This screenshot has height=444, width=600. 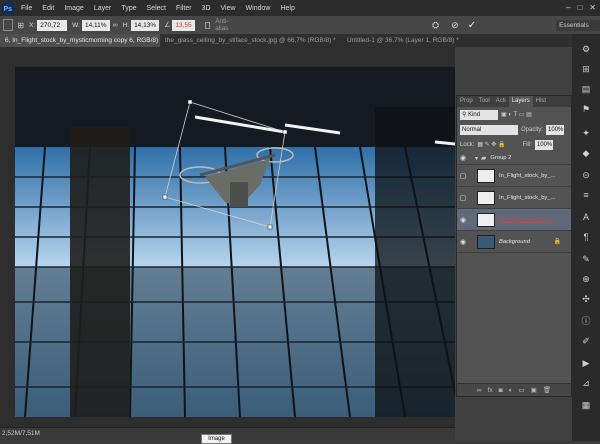 What do you see at coordinates (547, 390) in the screenshot?
I see `delete-layer-icon: 🗑` at bounding box center [547, 390].